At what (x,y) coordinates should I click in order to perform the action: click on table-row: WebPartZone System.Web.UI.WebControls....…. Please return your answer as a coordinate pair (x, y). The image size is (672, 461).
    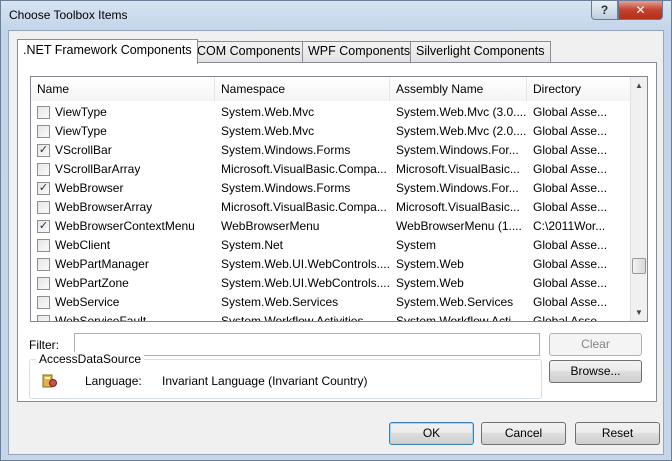
    Looking at the image, I should click on (331, 283).